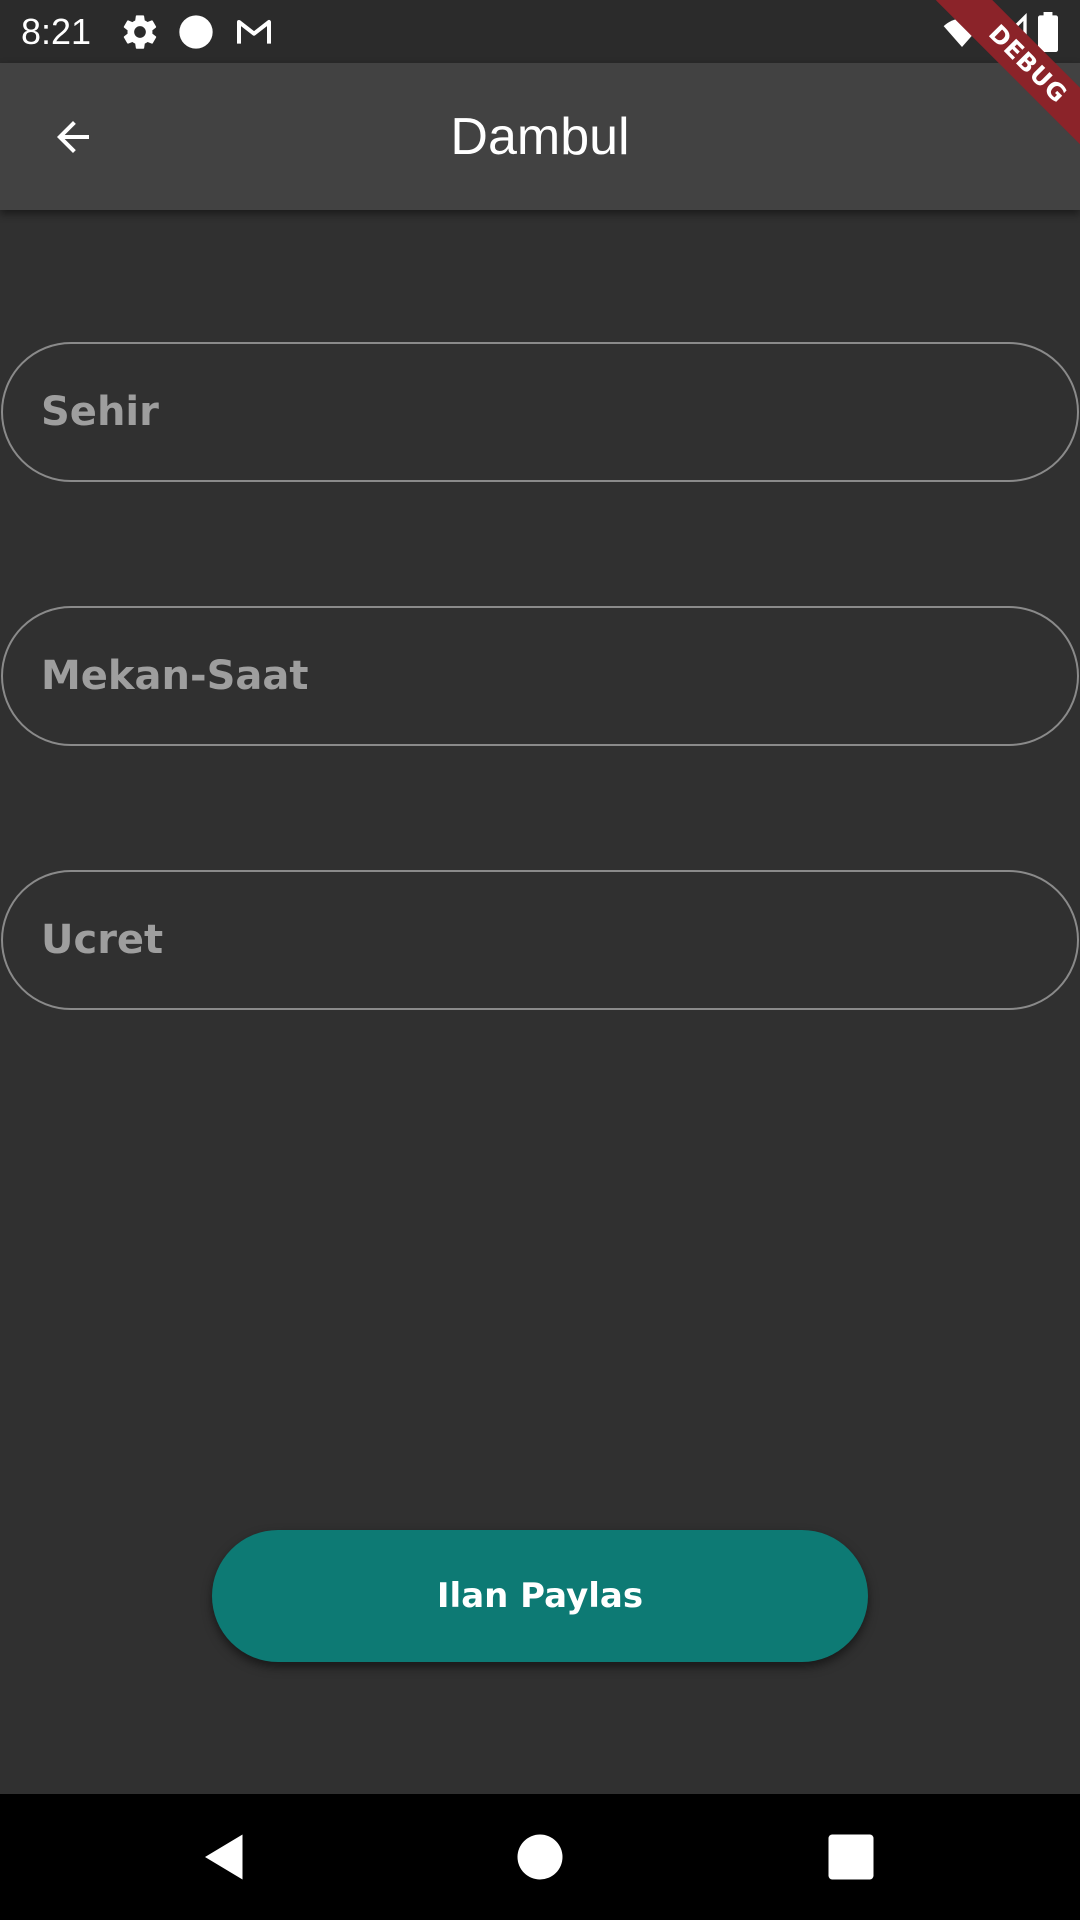  I want to click on fee-field, so click(540, 940).